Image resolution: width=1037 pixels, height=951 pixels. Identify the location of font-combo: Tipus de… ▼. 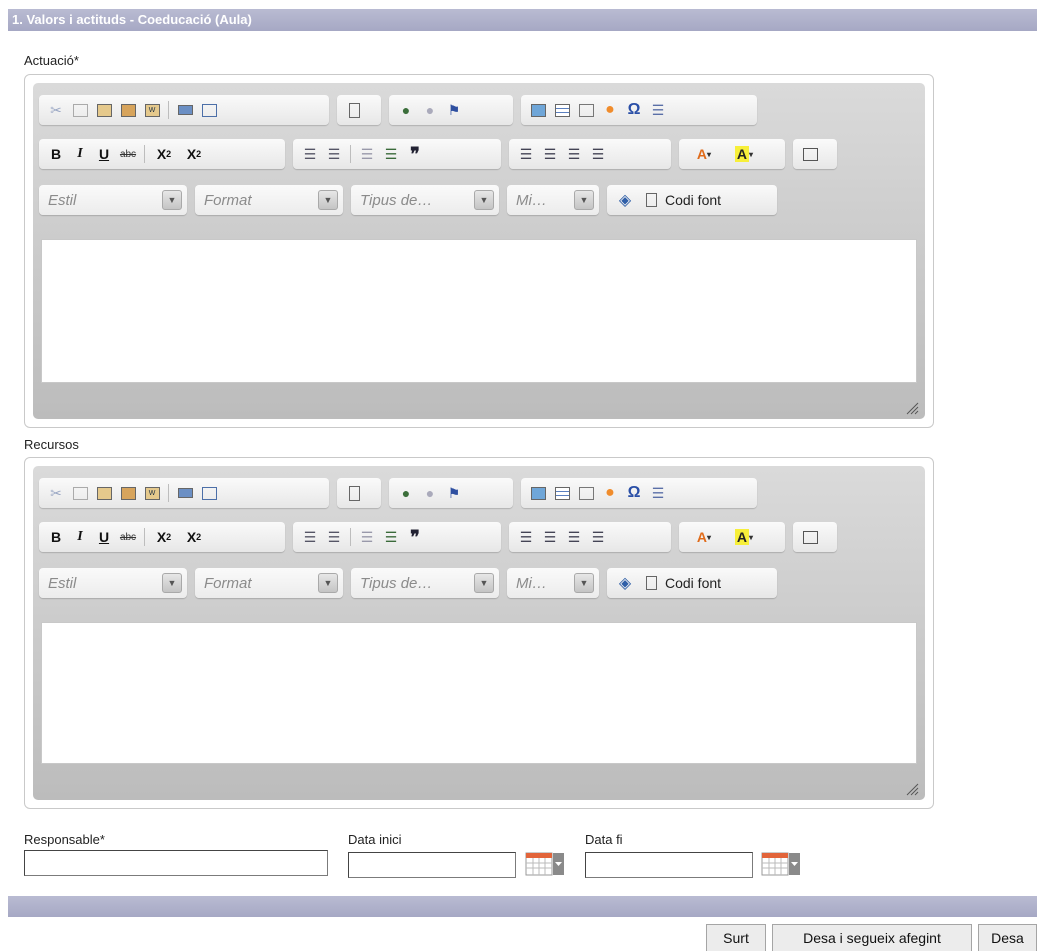
(425, 200).